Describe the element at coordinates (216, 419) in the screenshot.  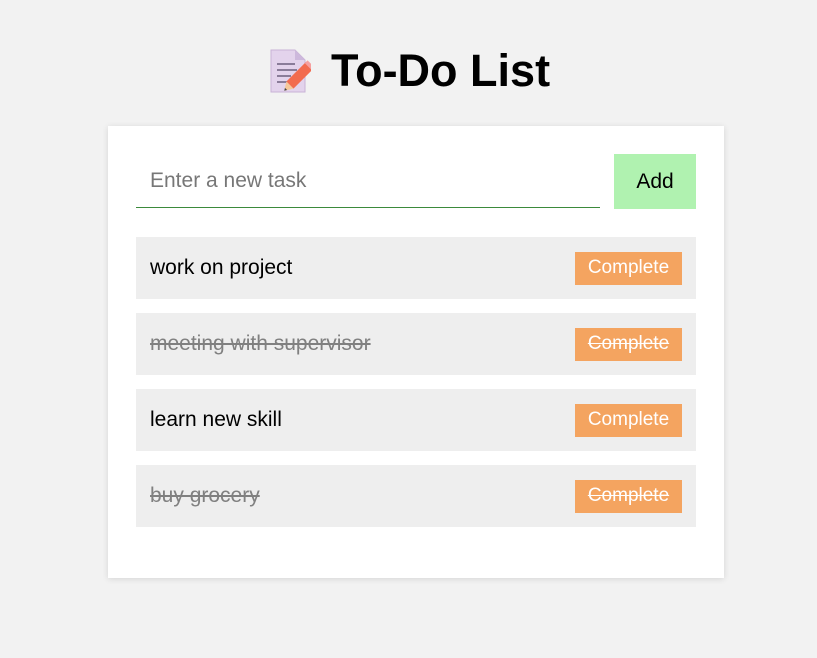
I see `task-text: learn new skill` at that location.